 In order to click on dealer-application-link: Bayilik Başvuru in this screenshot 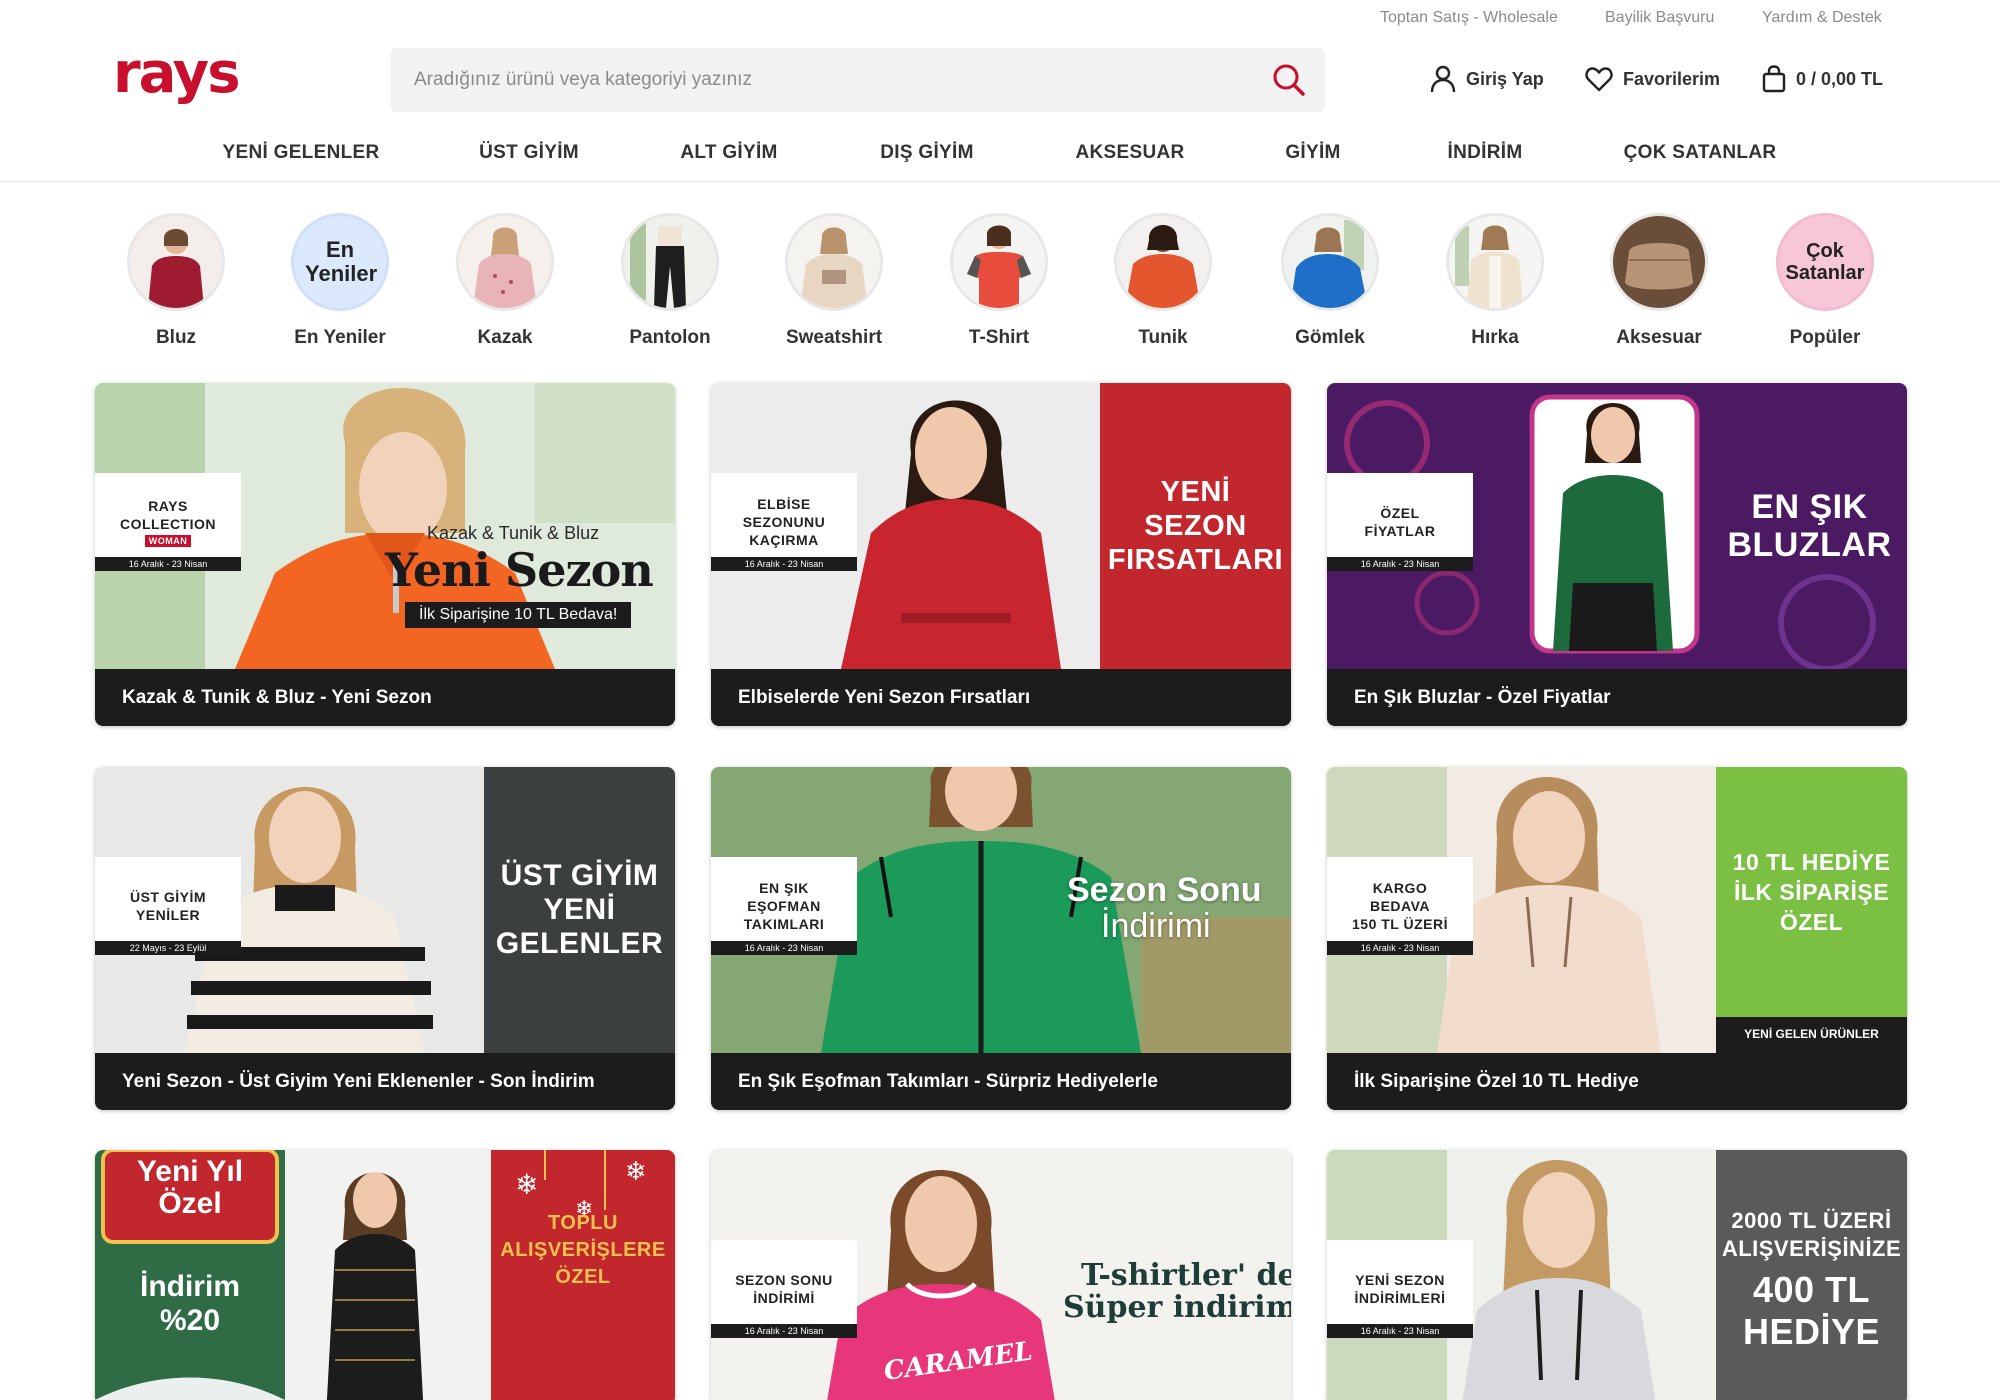, I will do `click(1659, 18)`.